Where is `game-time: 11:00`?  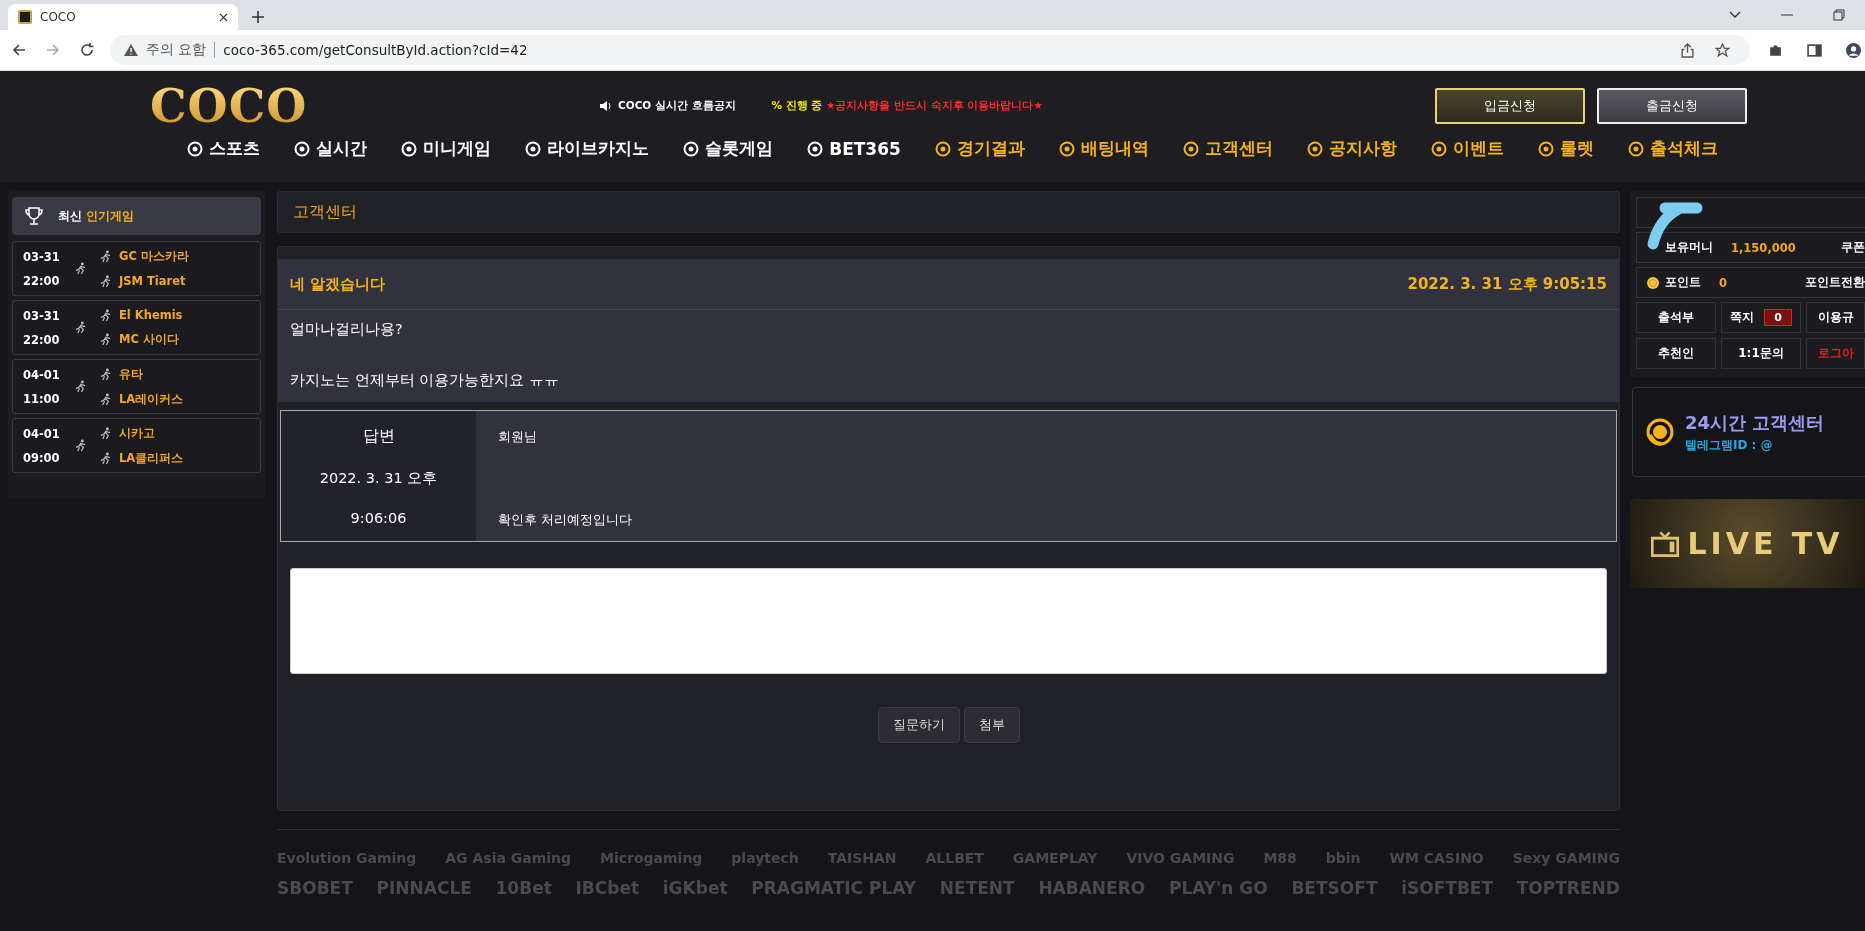
game-time: 11:00 is located at coordinates (42, 398).